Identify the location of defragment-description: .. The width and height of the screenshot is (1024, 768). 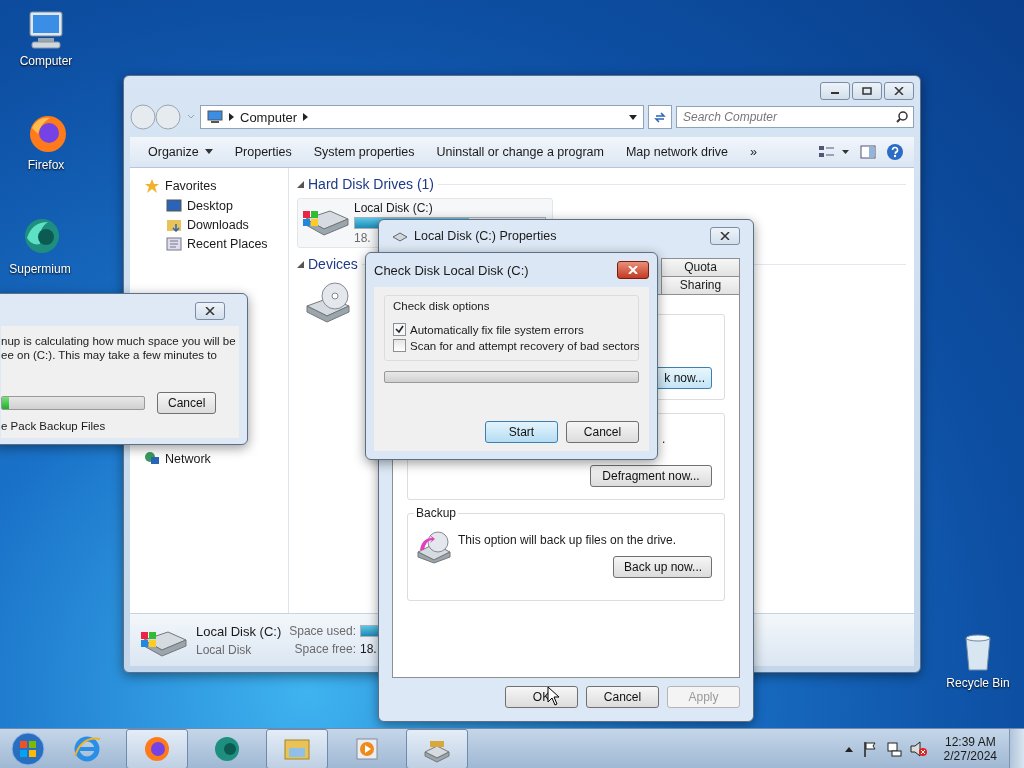
(664, 439).